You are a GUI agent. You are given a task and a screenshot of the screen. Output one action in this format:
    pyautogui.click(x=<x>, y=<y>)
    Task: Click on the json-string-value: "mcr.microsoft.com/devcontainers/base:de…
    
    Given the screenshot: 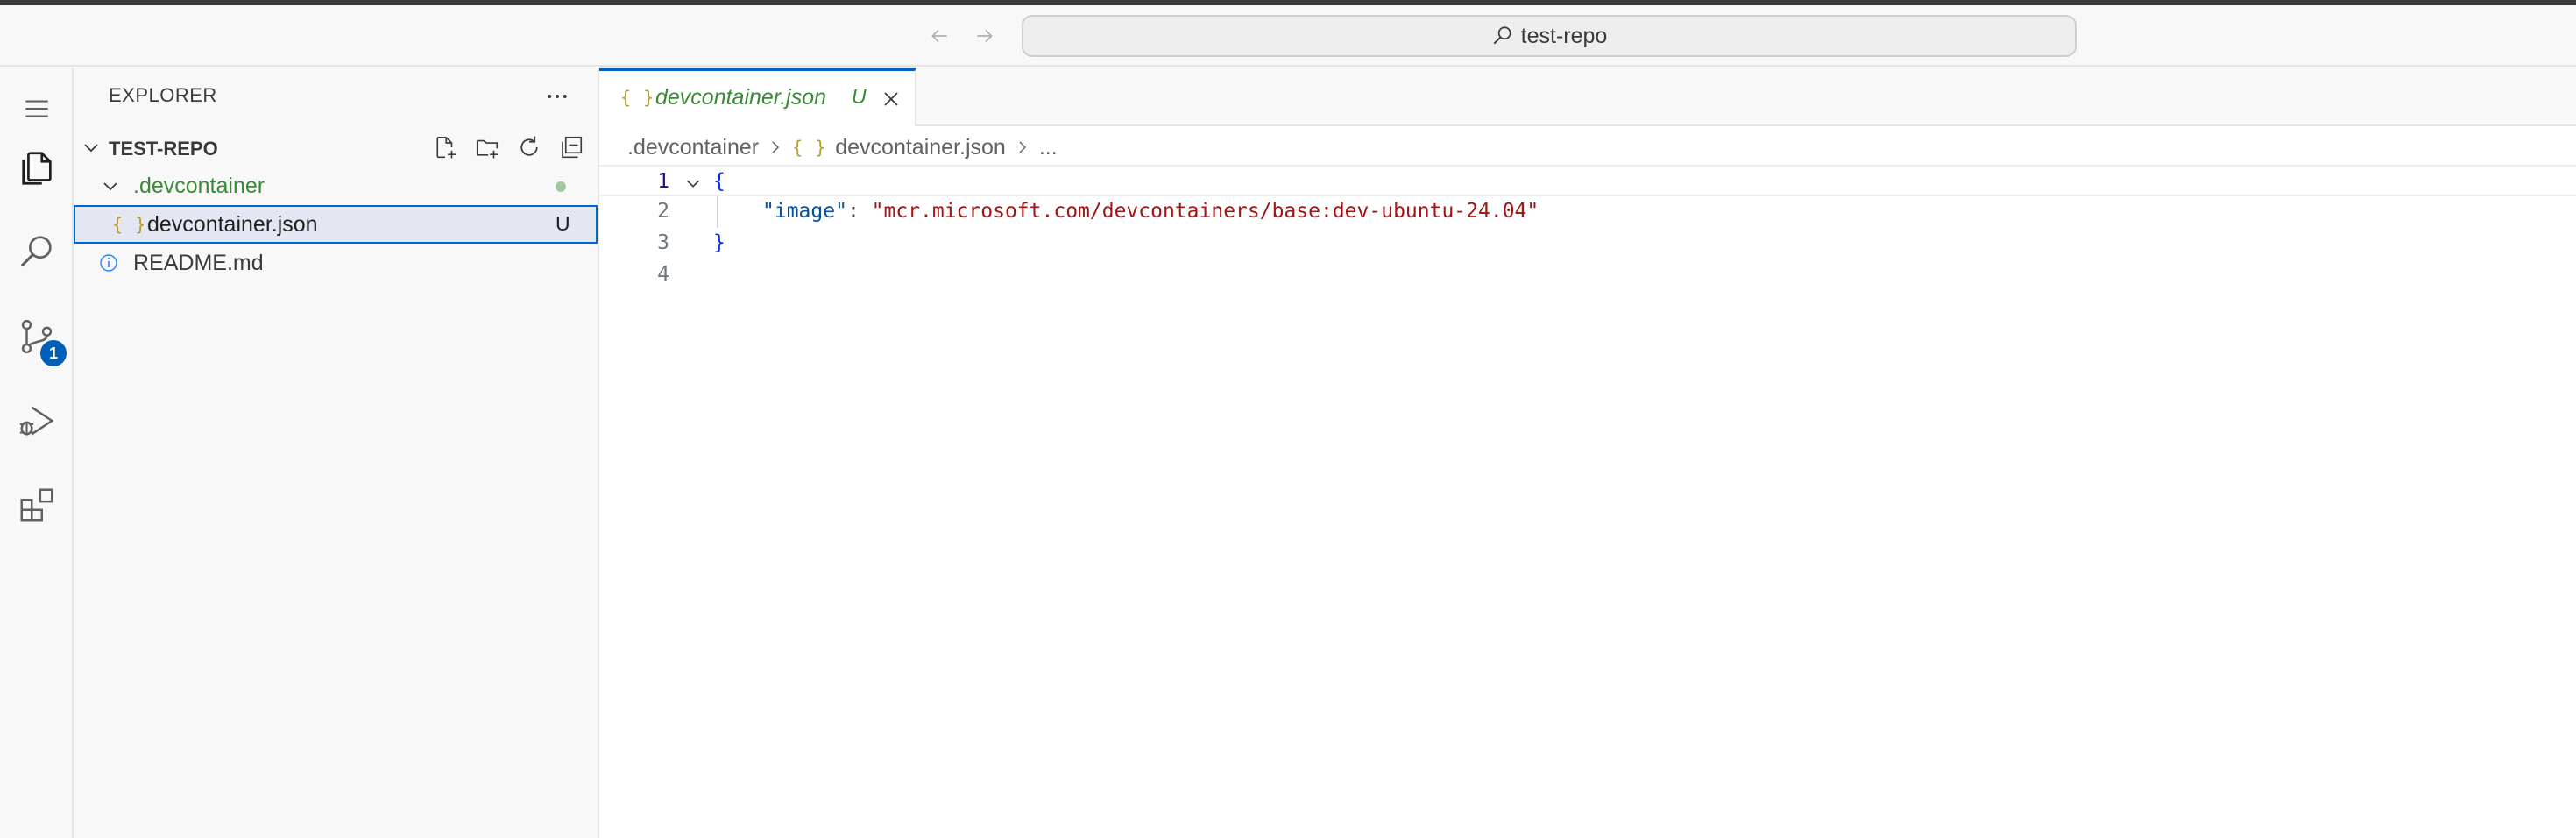 What is the action you would take?
    pyautogui.click(x=1205, y=211)
    